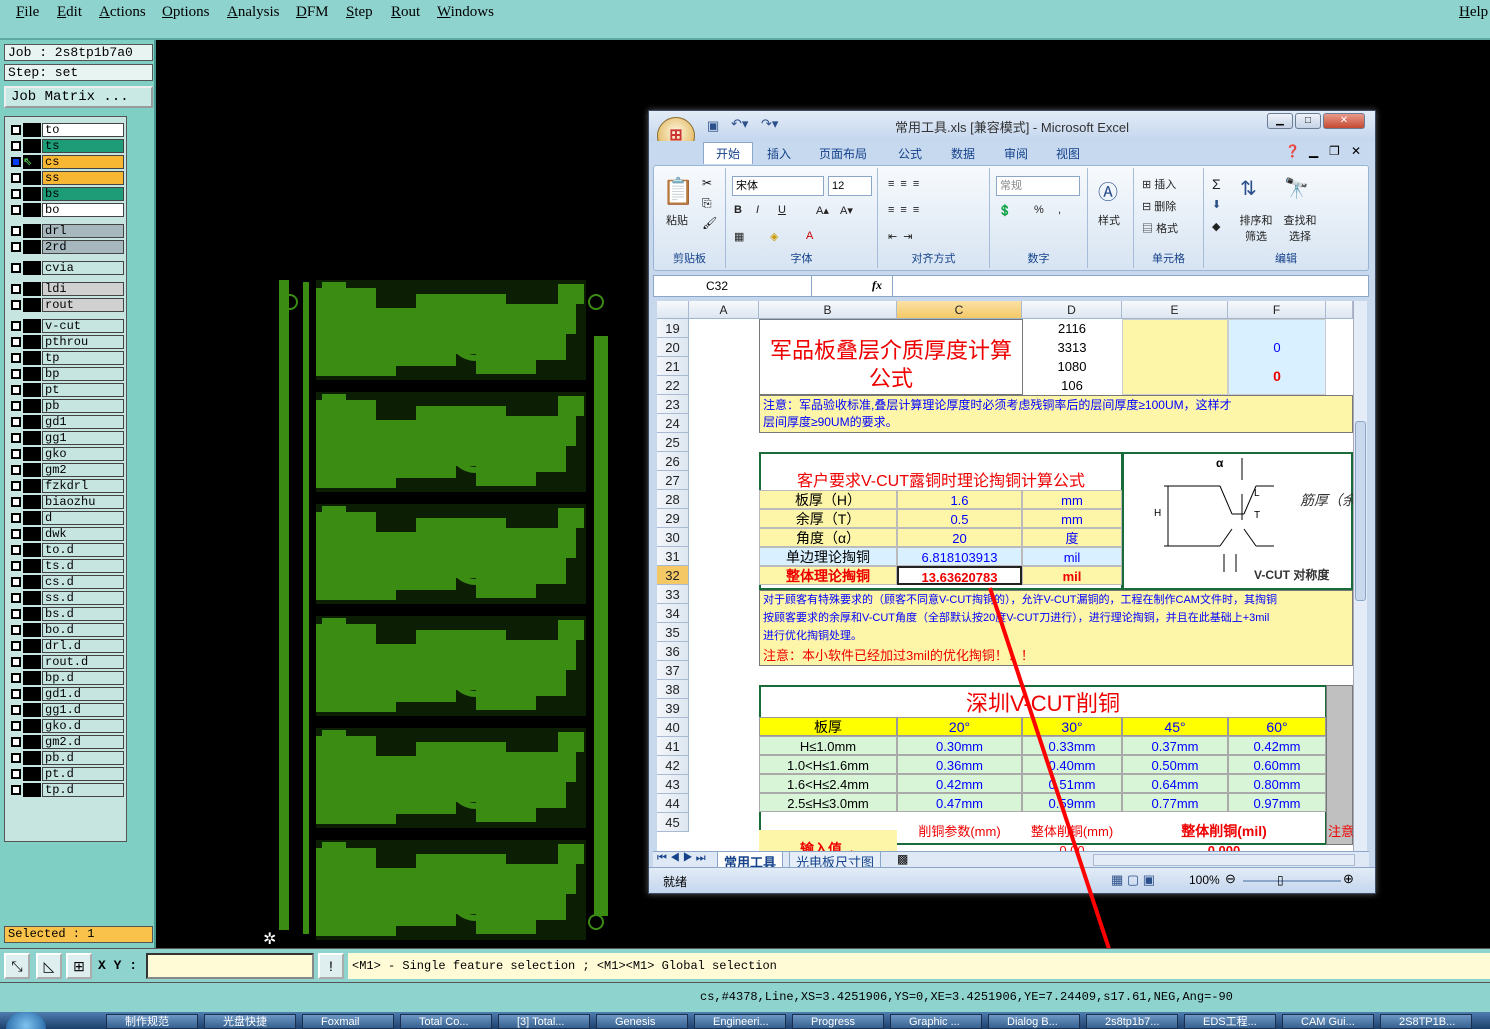 This screenshot has width=1490, height=1029. Describe the element at coordinates (83, 614) in the screenshot. I see `layer-name: bs.d` at that location.